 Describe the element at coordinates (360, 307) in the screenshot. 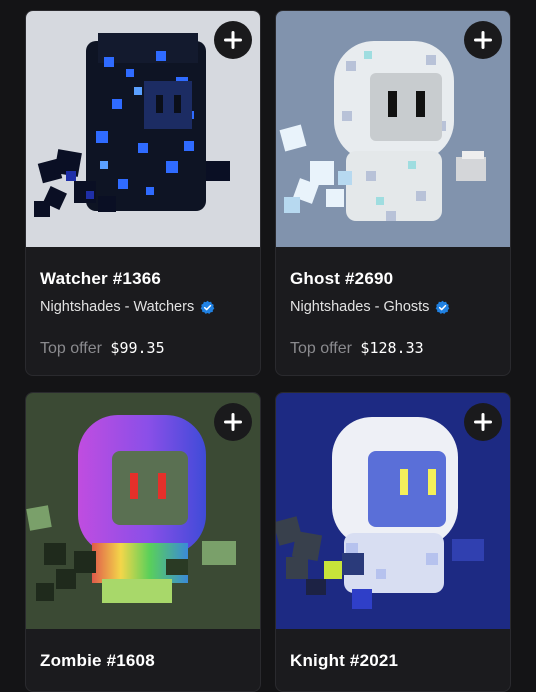

I see `collection-label: Nightshades - Ghosts` at that location.